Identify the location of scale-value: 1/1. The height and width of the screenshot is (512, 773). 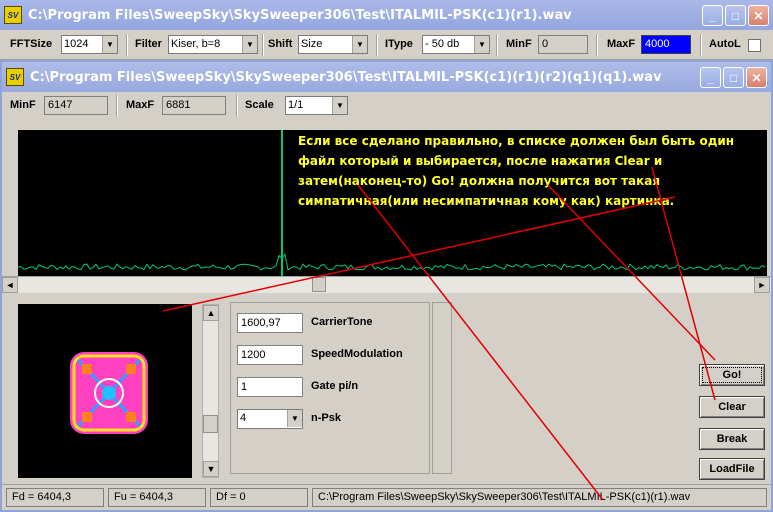
(296, 105).